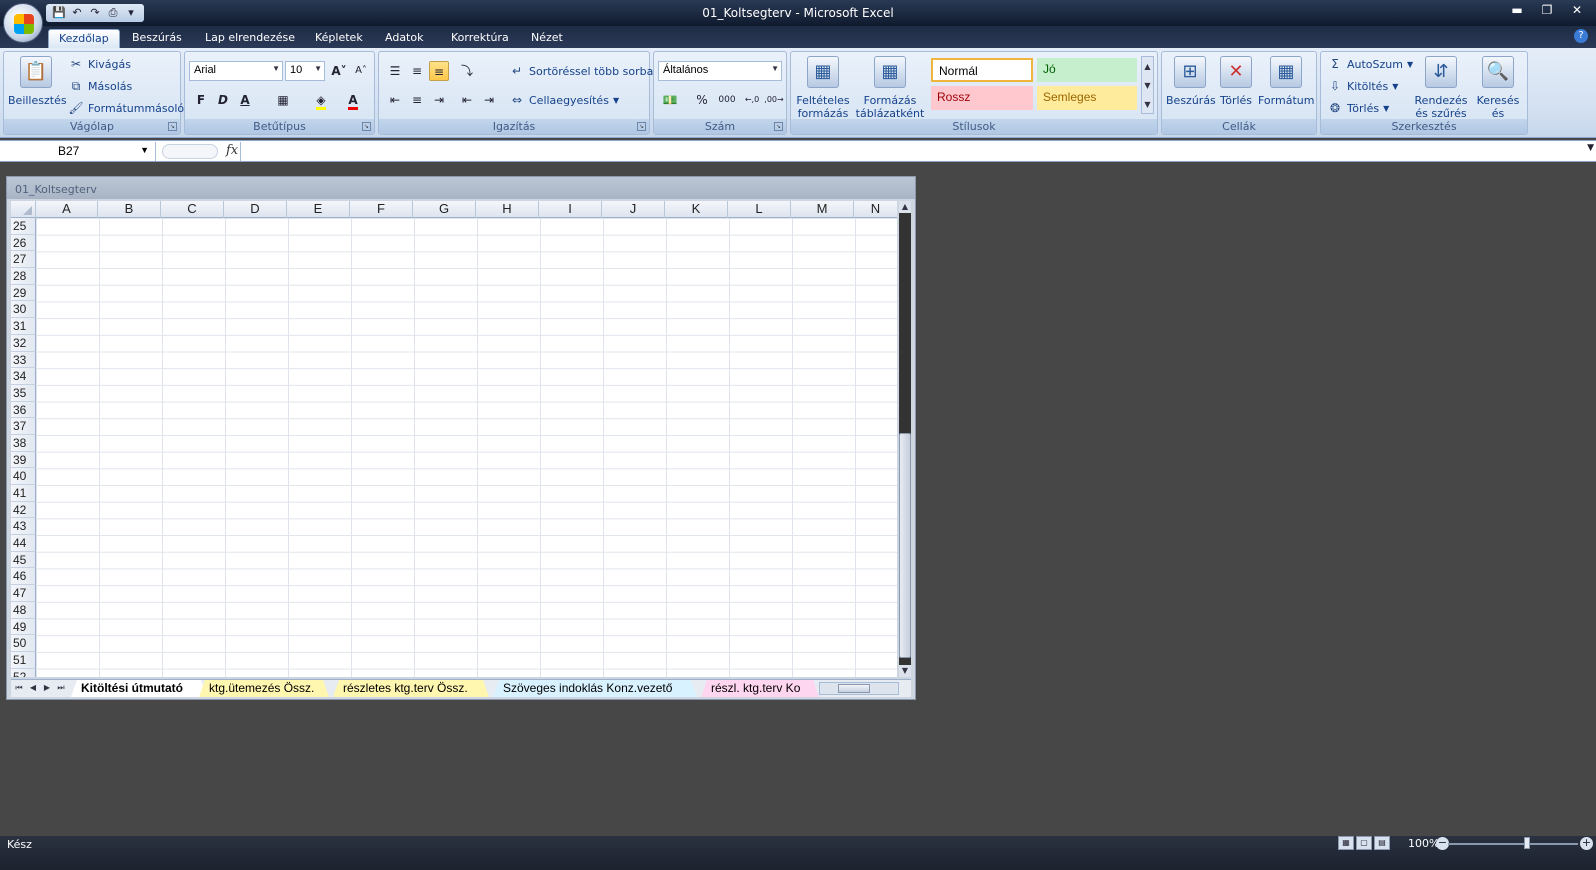 The height and width of the screenshot is (870, 1596). What do you see at coordinates (1370, 64) in the screenshot?
I see `autosum-button: Σ AutoSzum ▼` at bounding box center [1370, 64].